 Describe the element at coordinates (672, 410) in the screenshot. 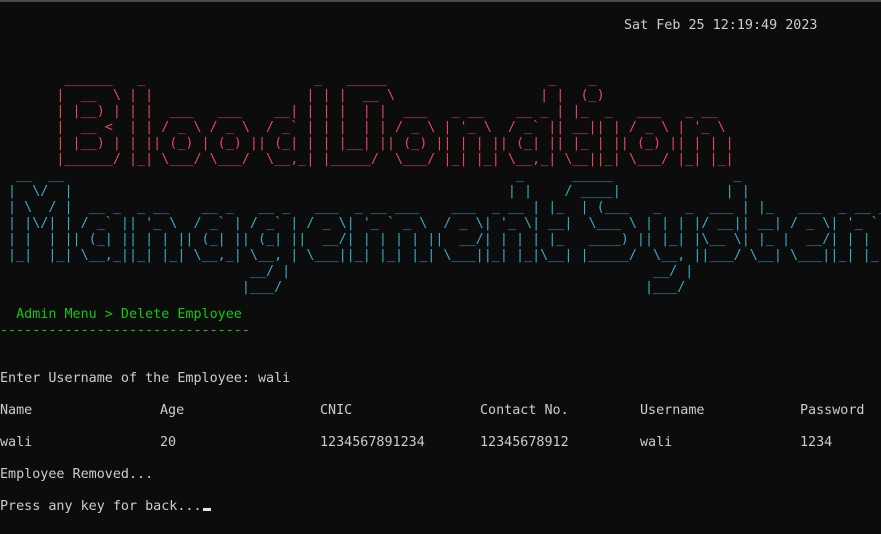

I see `column-header-username: Username` at that location.